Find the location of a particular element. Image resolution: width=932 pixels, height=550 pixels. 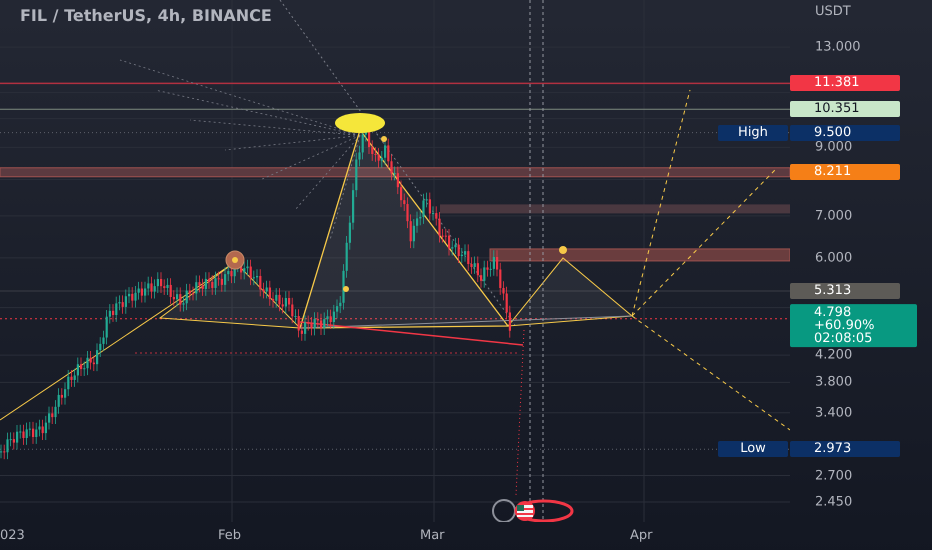

time-label: Feb is located at coordinates (230, 535).